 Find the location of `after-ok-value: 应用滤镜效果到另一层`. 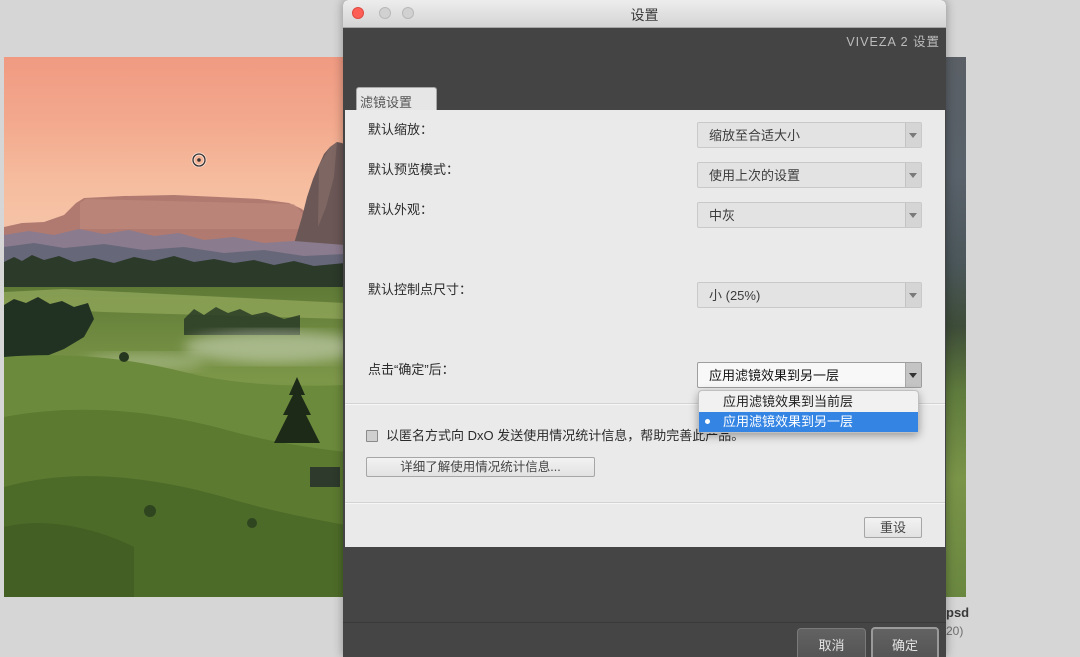

after-ok-value: 应用滤镜效果到另一层 is located at coordinates (774, 375).